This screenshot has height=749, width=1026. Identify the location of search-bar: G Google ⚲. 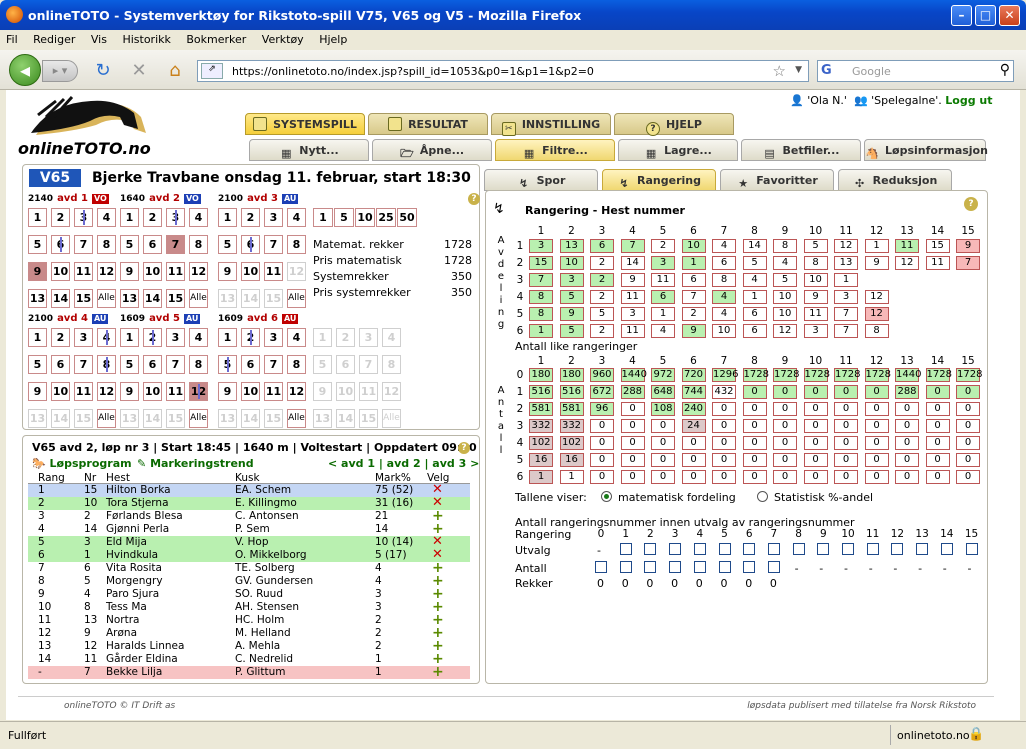
(915, 71).